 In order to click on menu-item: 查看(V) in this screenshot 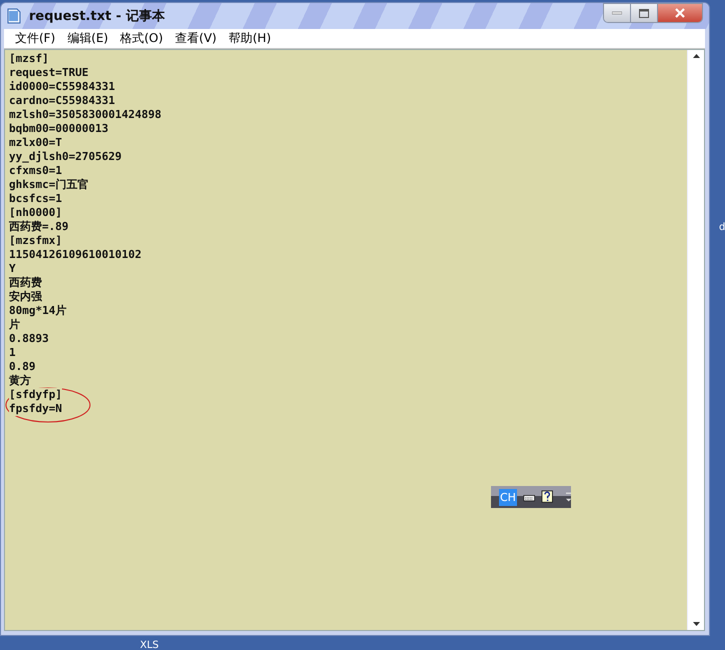, I will do `click(196, 38)`.